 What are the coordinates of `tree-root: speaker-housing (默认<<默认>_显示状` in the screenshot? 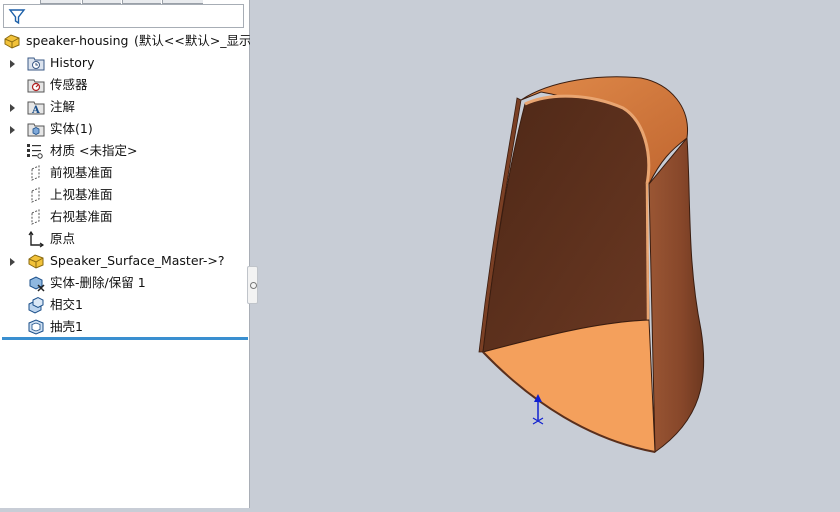 It's located at (125, 41).